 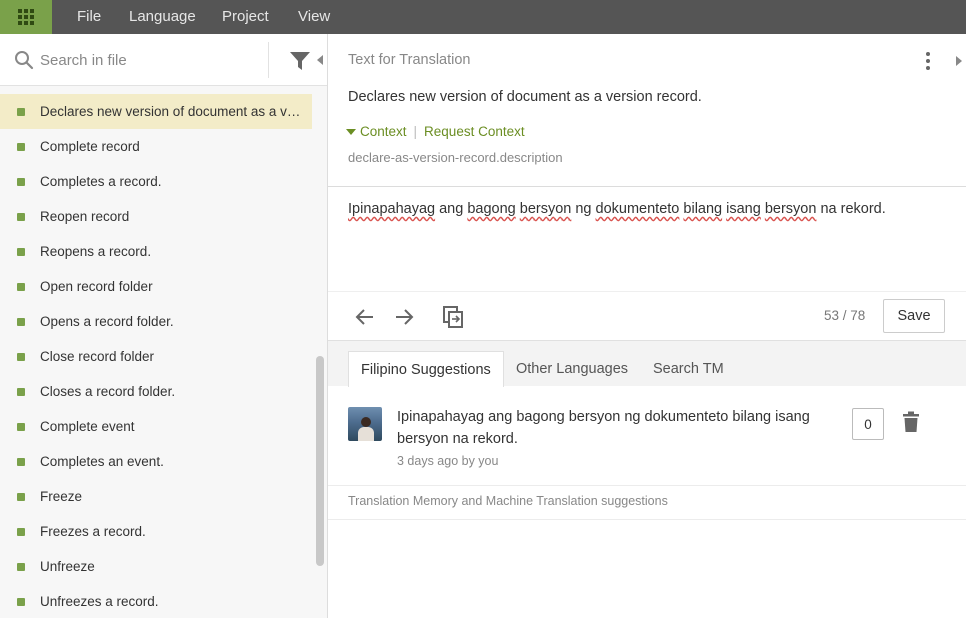 I want to click on list-item: Closes a record folder., so click(x=156, y=391).